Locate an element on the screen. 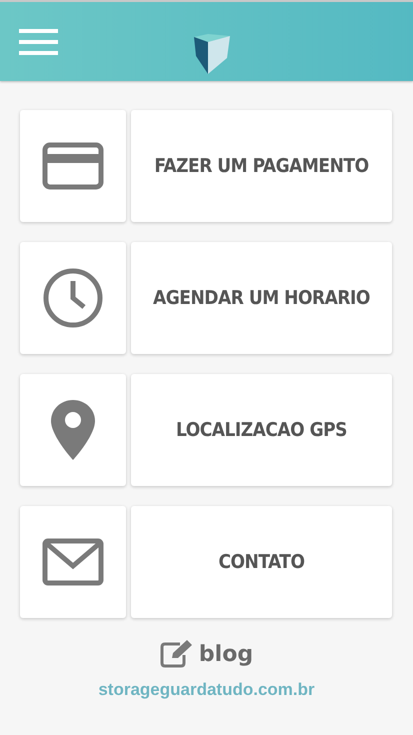 The height and width of the screenshot is (735, 413). menu-option-button: AGENDAR UM HORARIO is located at coordinates (261, 298).